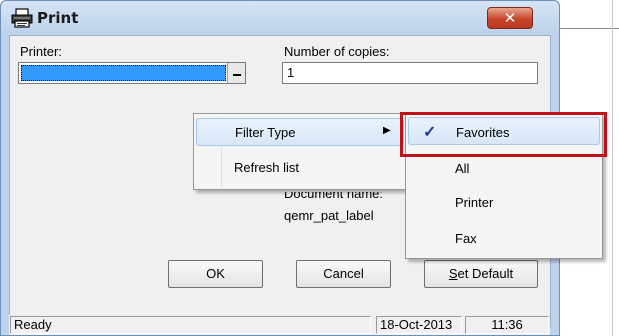 This screenshot has width=619, height=336. Describe the element at coordinates (507, 325) in the screenshot. I see `status-time: 11:36` at that location.